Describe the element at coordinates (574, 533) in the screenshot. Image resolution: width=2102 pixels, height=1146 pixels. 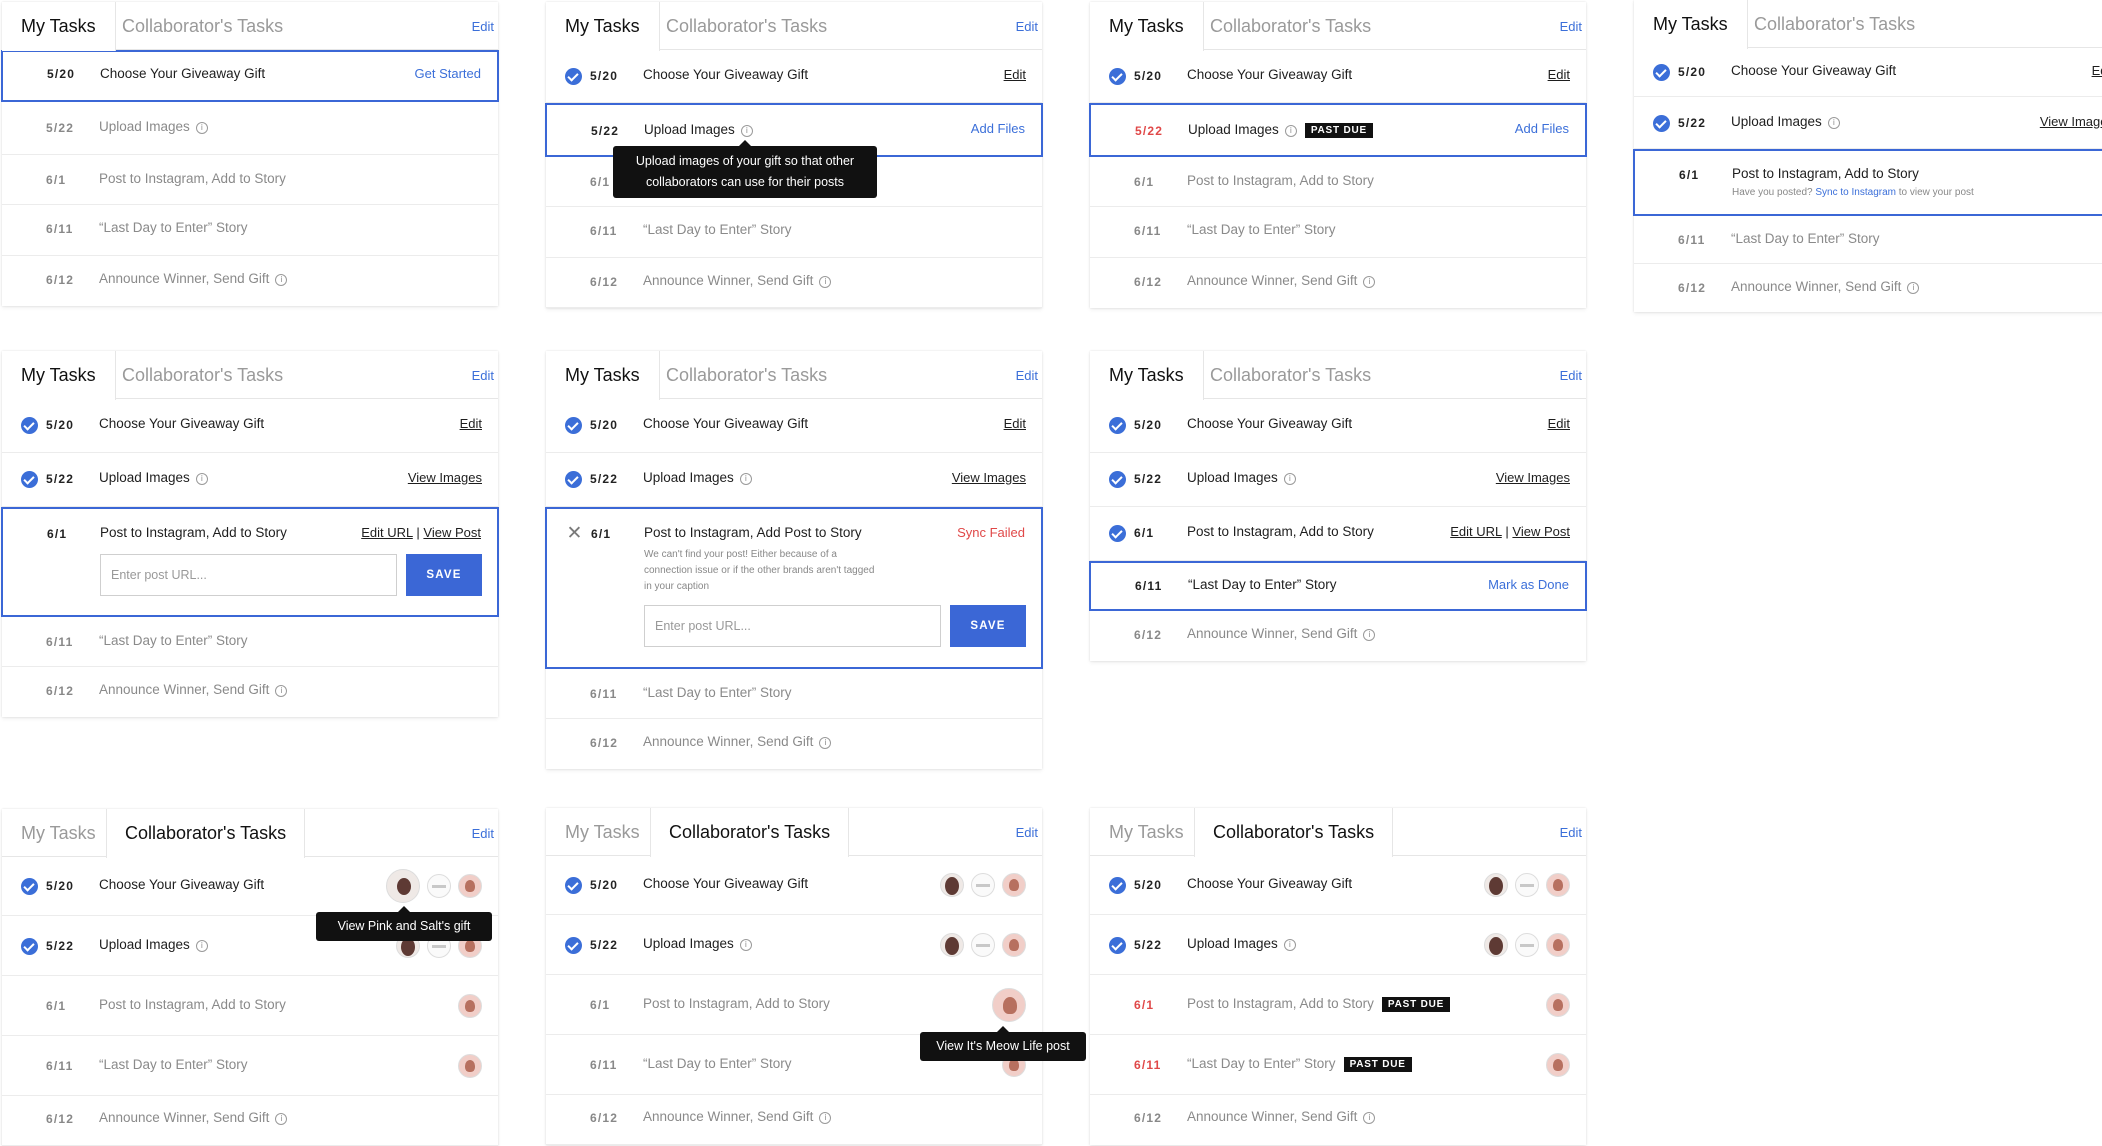
I see `x-icon: ✕` at that location.